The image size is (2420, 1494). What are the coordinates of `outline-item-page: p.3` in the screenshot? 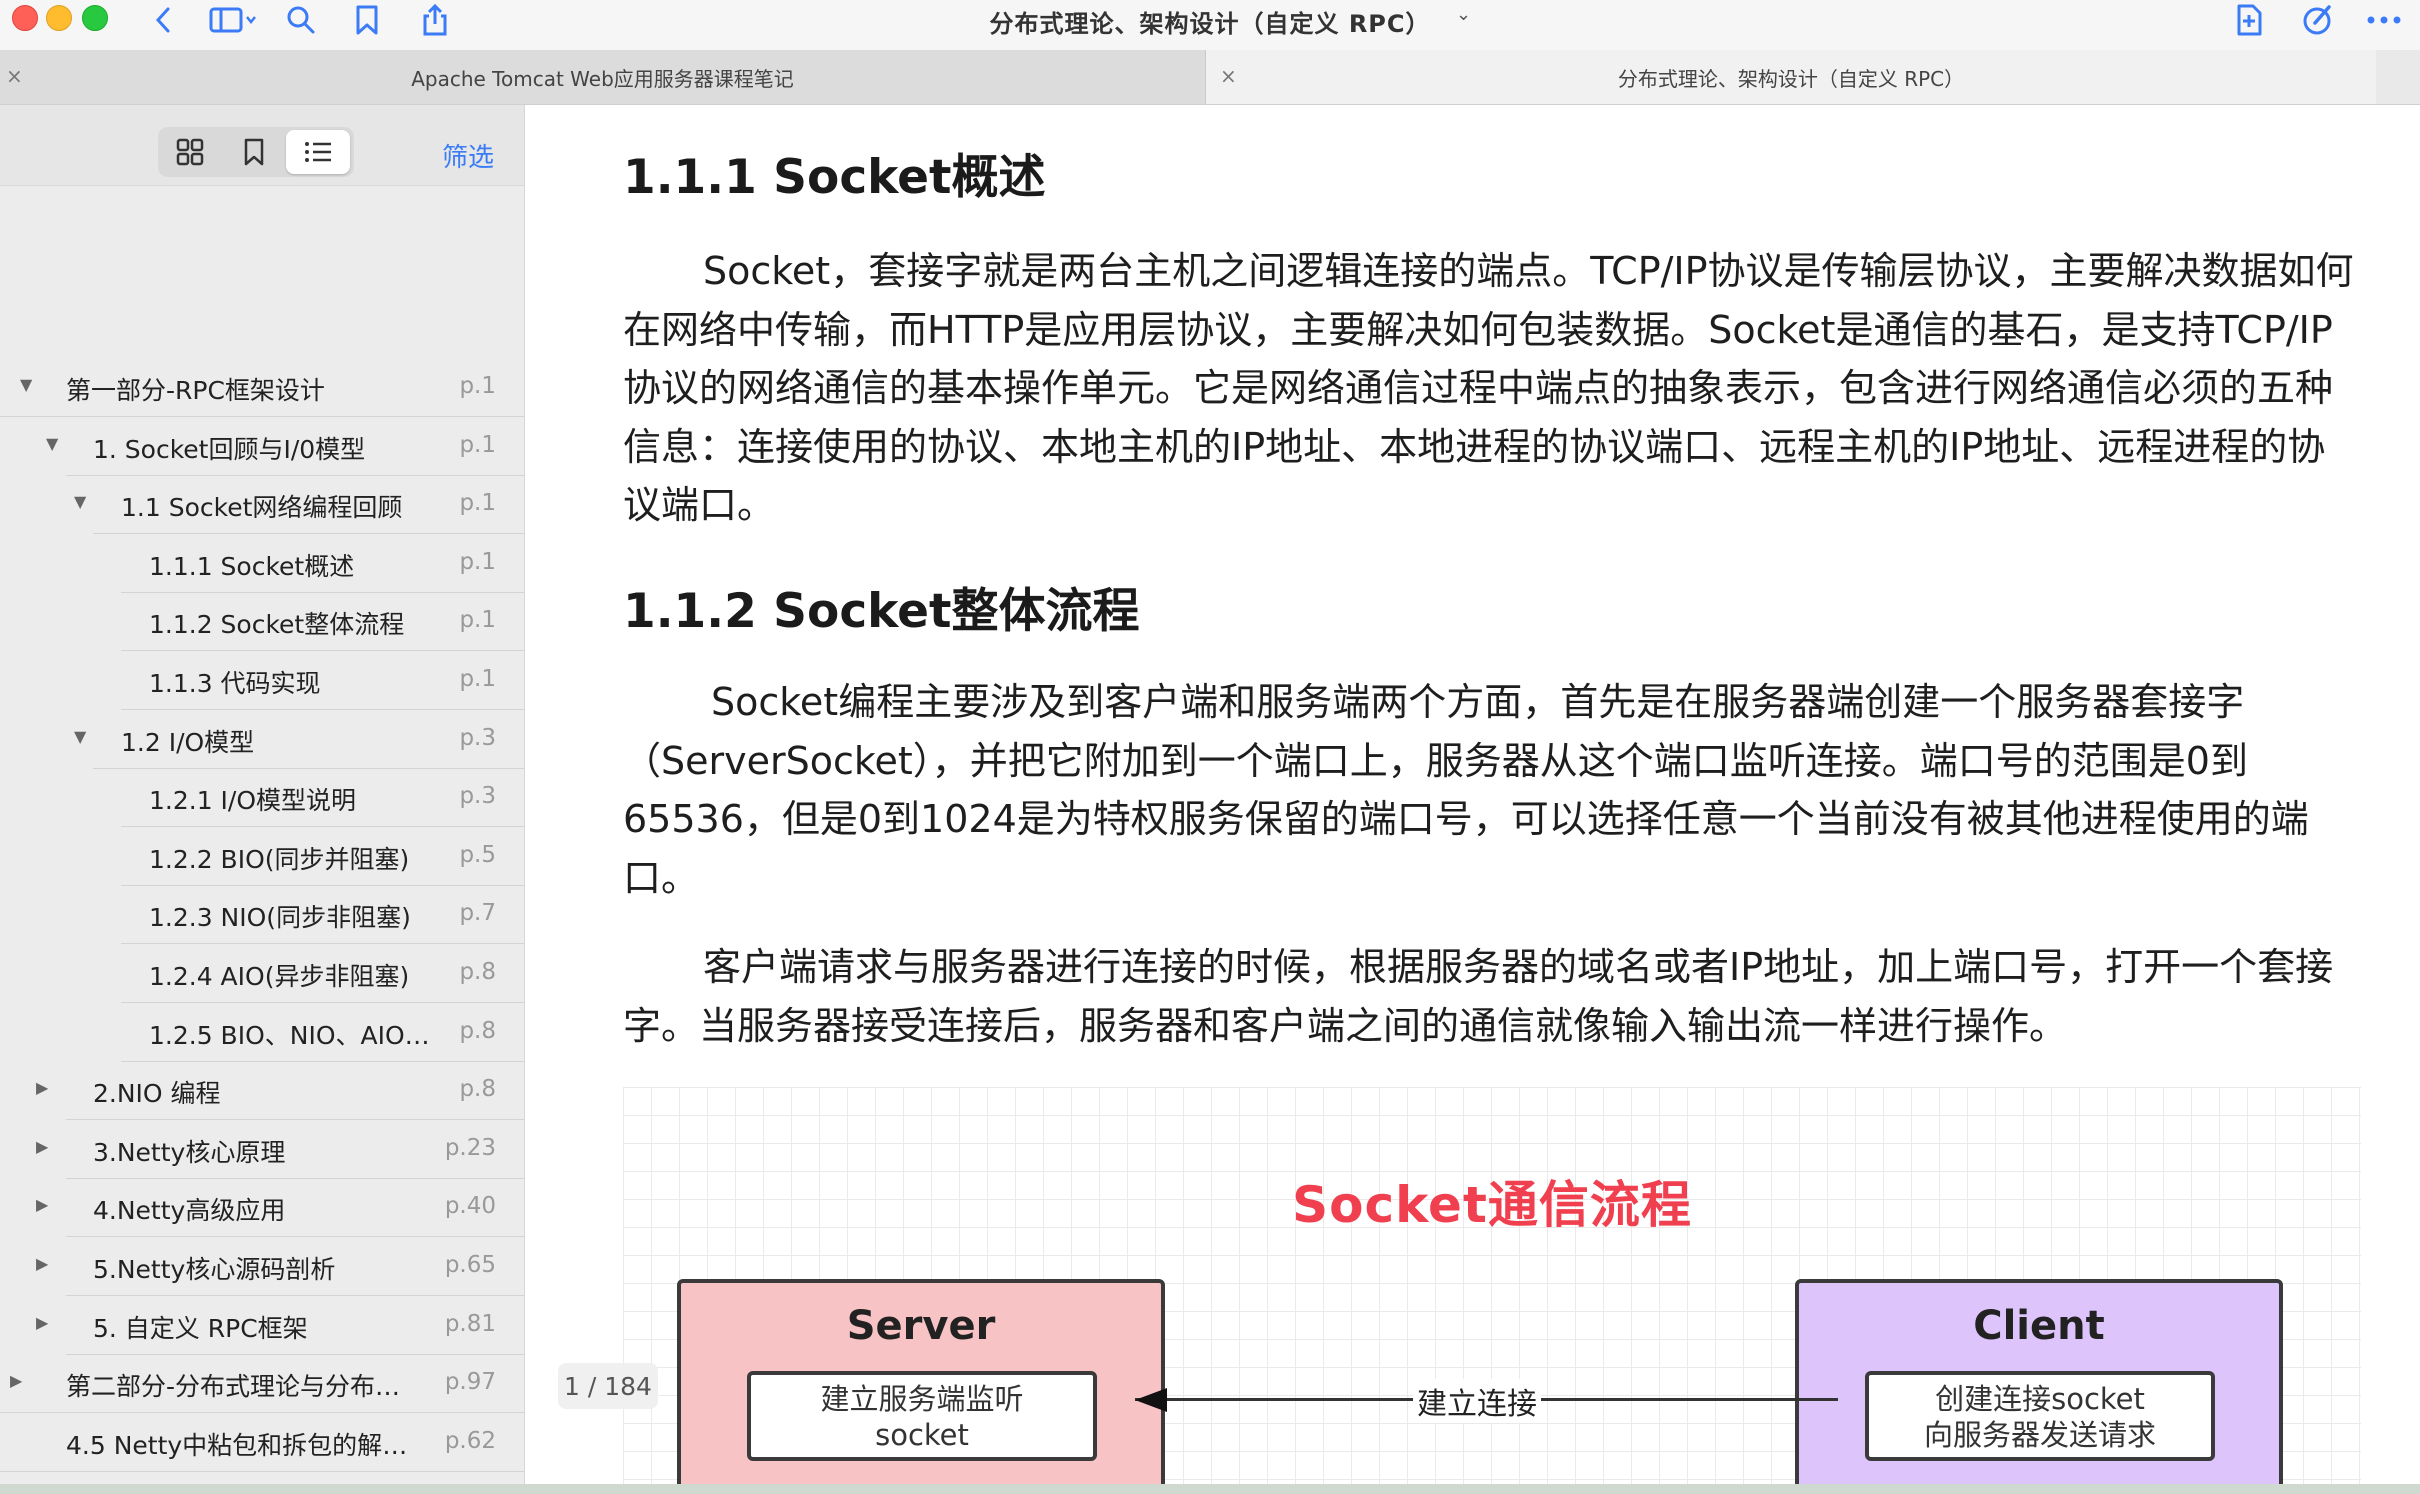 It's located at (477, 796).